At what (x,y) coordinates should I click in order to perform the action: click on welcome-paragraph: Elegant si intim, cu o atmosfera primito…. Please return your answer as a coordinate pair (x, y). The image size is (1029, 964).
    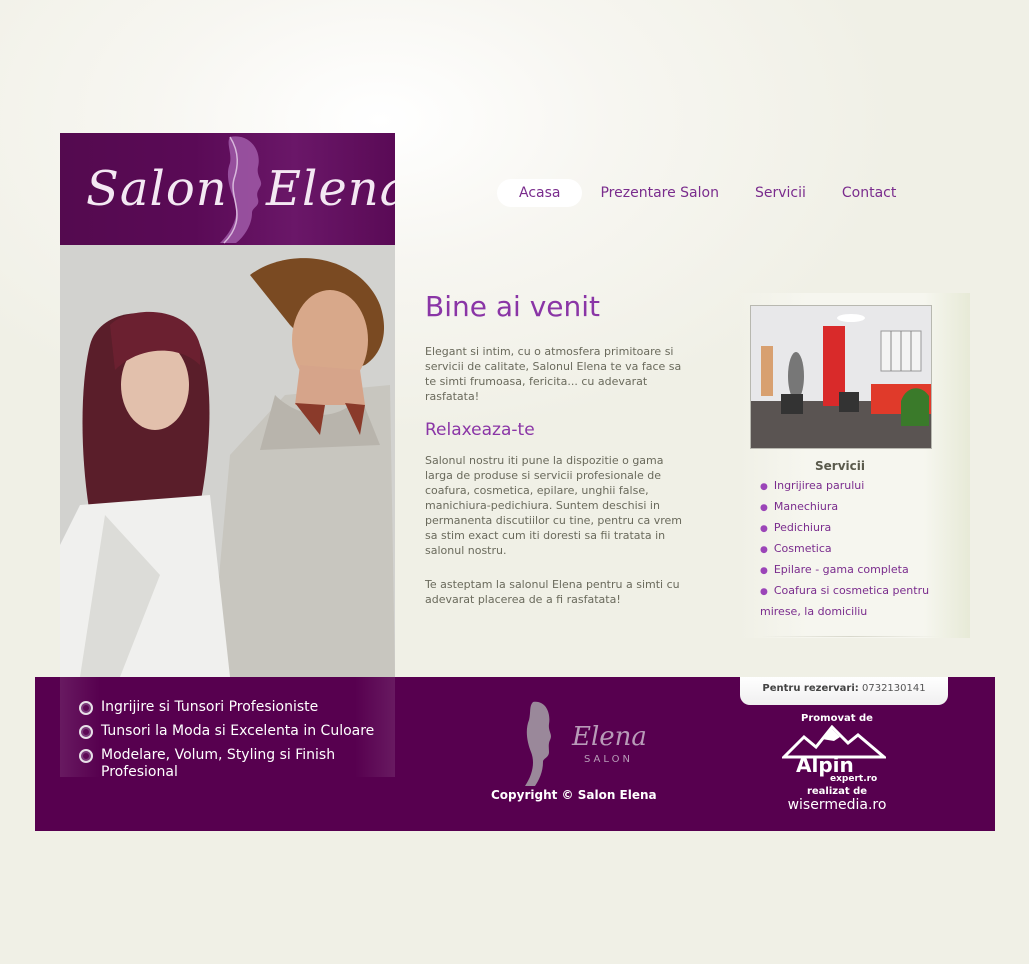
    Looking at the image, I should click on (553, 374).